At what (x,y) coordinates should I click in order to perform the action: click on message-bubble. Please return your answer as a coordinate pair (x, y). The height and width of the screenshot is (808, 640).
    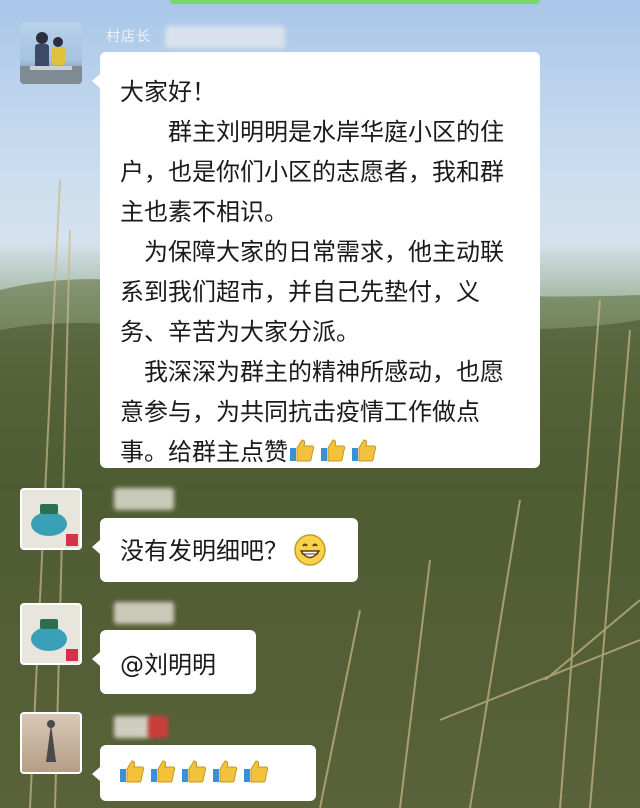
    Looking at the image, I should click on (204, 773).